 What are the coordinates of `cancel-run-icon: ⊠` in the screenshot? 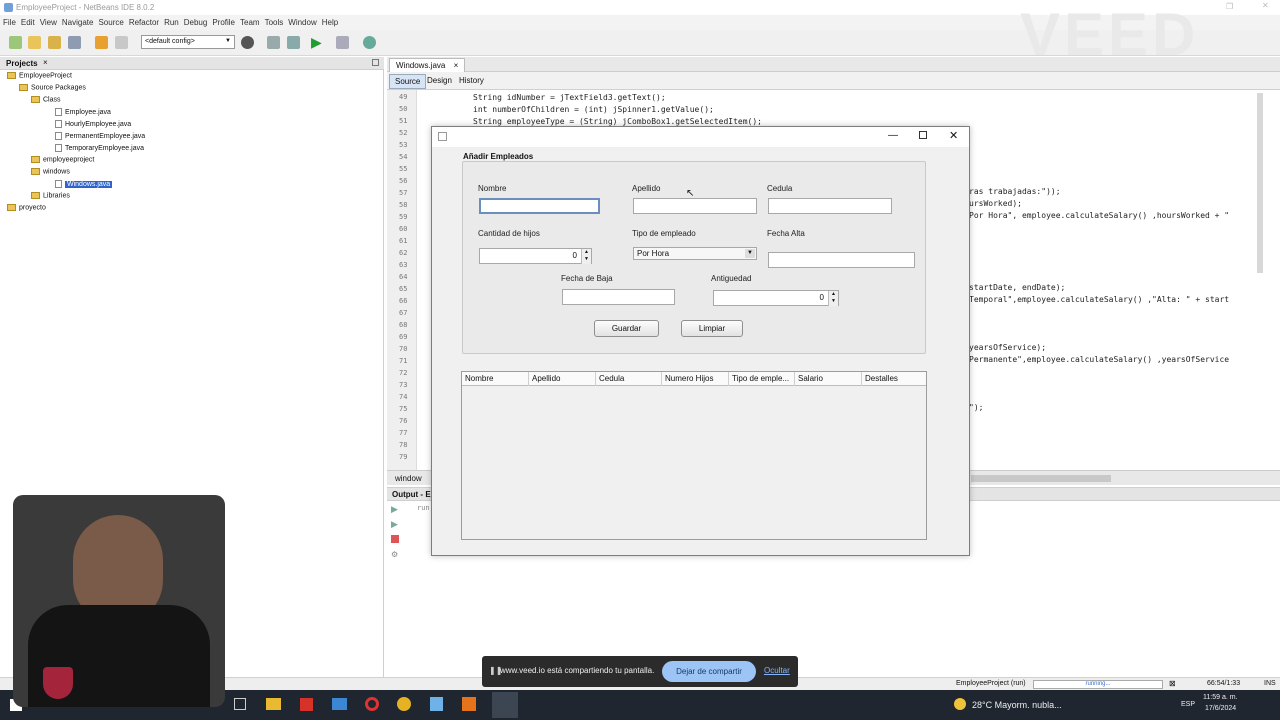 It's located at (1172, 683).